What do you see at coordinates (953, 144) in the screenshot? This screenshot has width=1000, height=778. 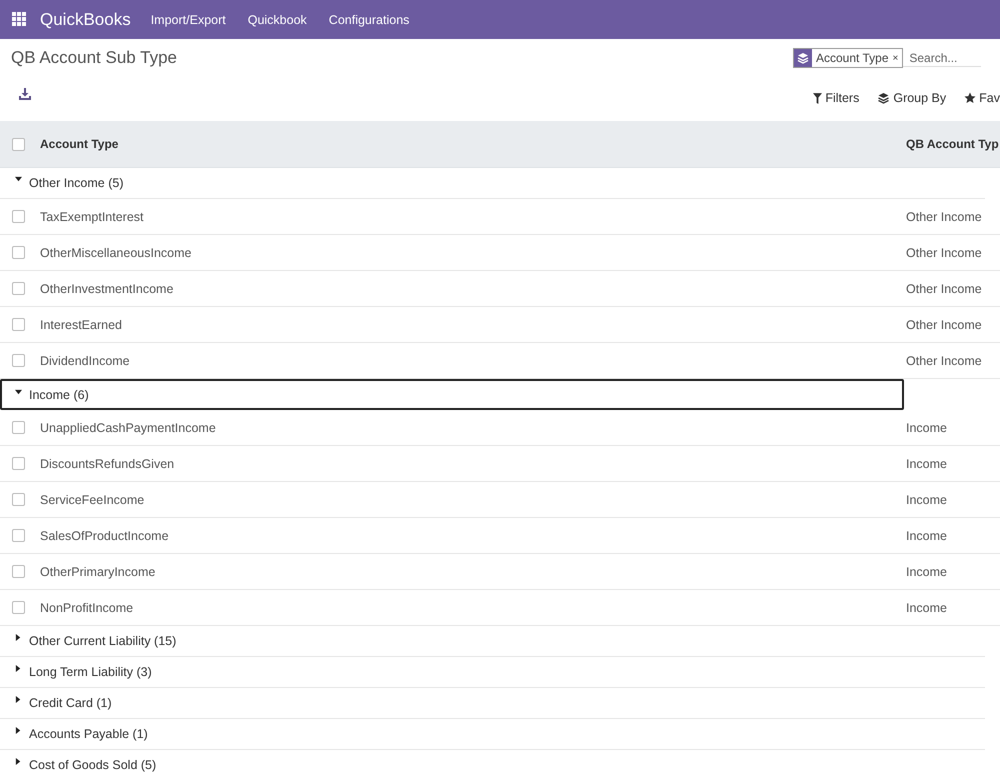 I see `column-header: QB Account Typ` at bounding box center [953, 144].